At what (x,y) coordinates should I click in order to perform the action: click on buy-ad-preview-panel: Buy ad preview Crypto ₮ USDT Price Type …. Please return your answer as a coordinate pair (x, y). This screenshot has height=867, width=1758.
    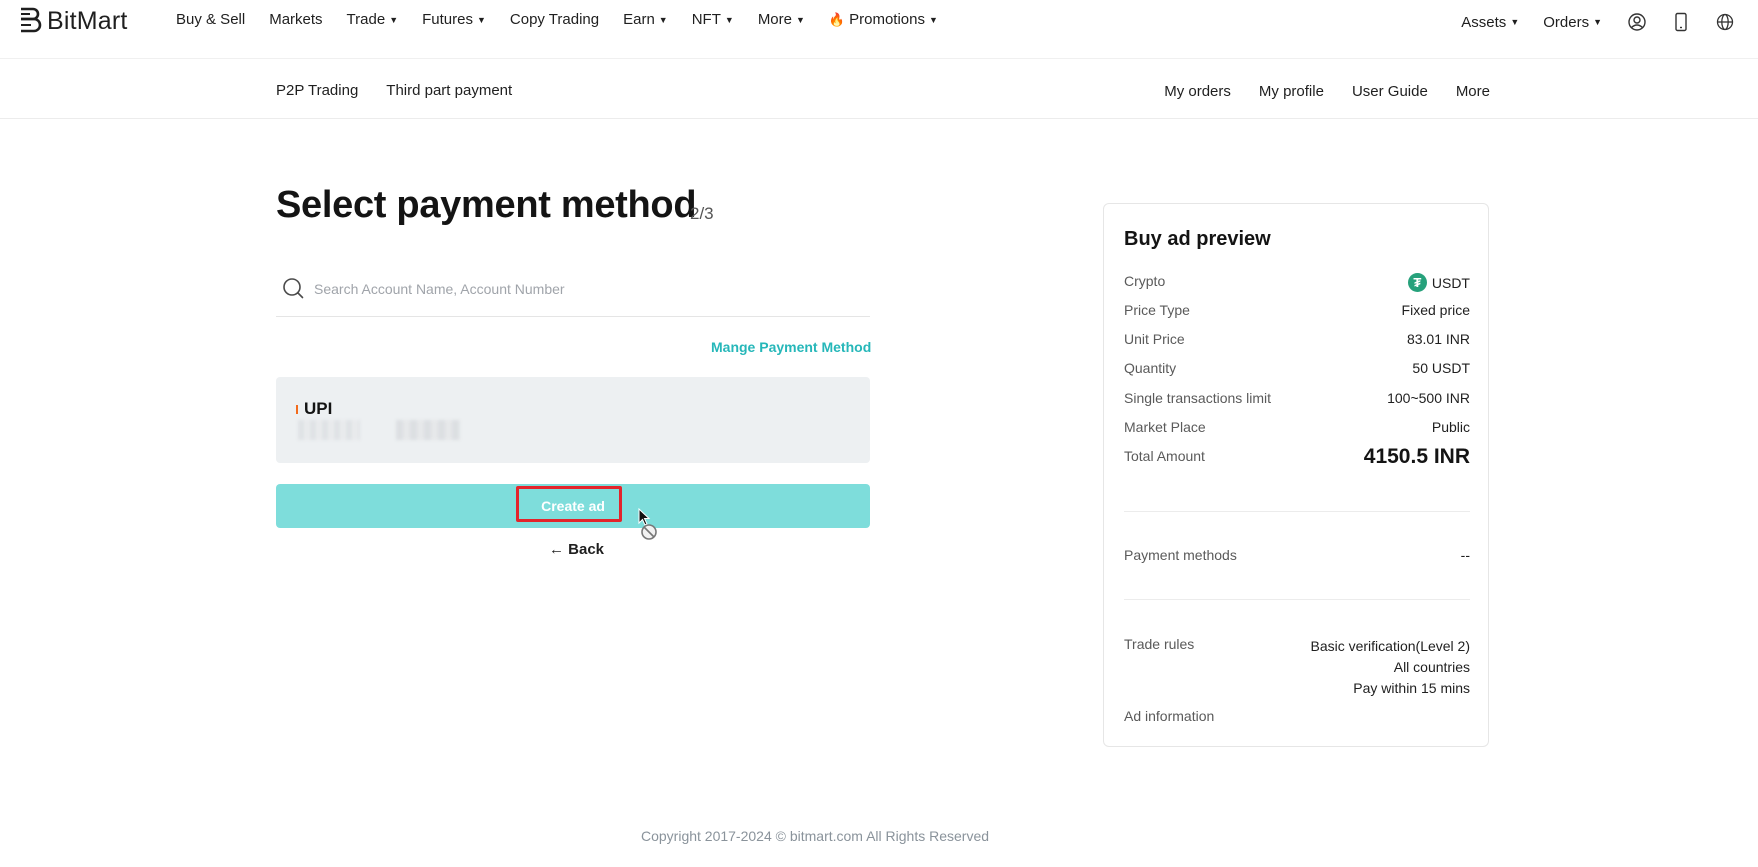
    Looking at the image, I should click on (1296, 475).